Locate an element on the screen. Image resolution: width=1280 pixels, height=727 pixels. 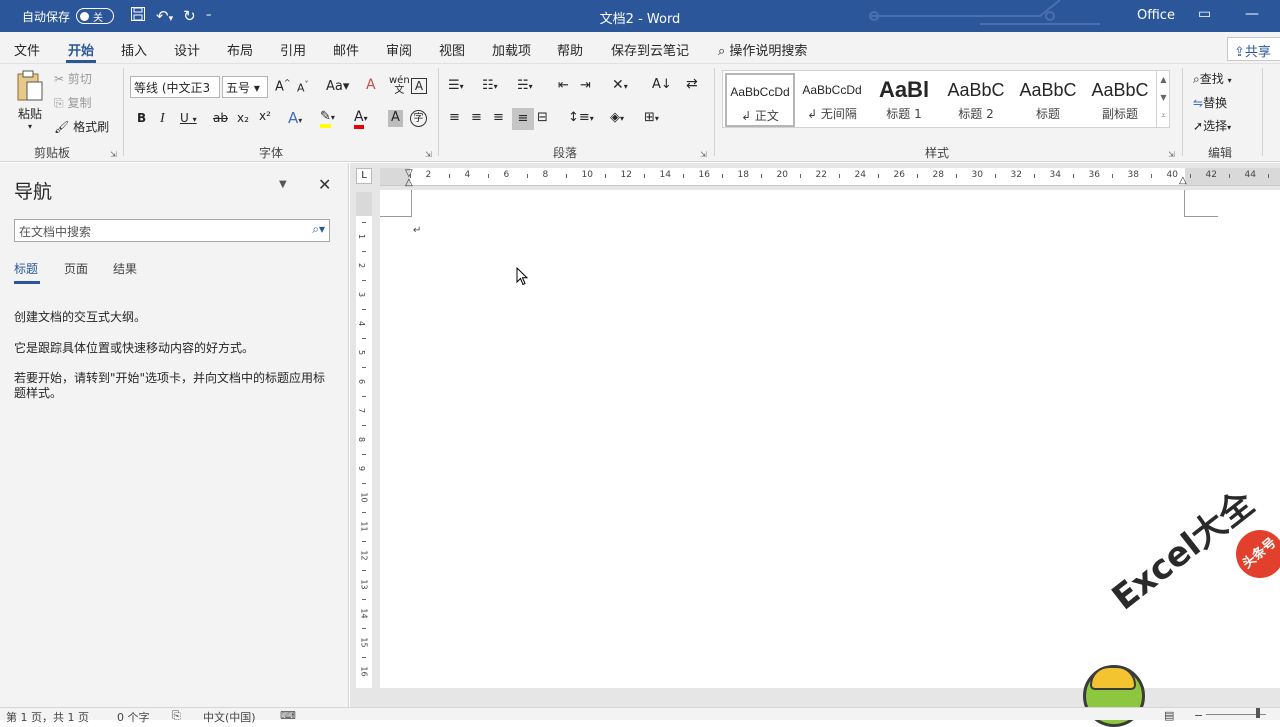
cut-button: ✂ 剪切 is located at coordinates (73, 78).